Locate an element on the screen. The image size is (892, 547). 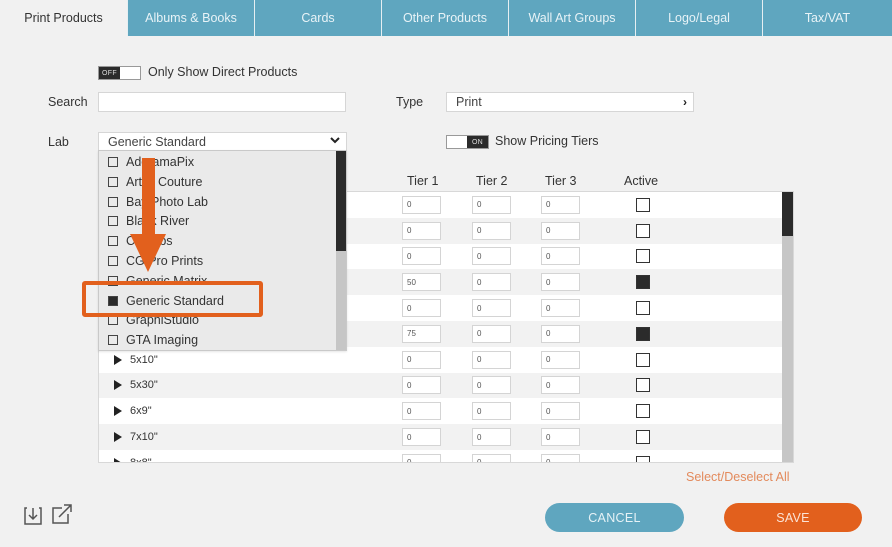
table-row: 7x10" 0 0 0 is located at coordinates (441, 437).